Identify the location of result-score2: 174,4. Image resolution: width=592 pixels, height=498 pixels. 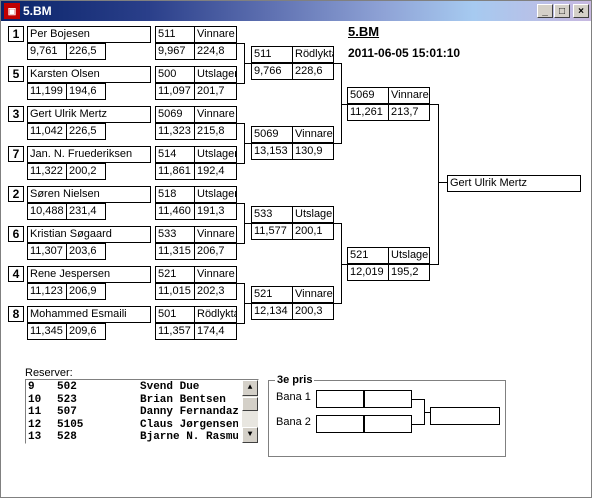
(215, 331).